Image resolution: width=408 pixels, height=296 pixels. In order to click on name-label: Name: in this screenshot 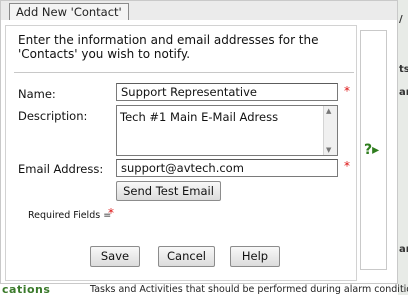, I will do `click(37, 94)`.